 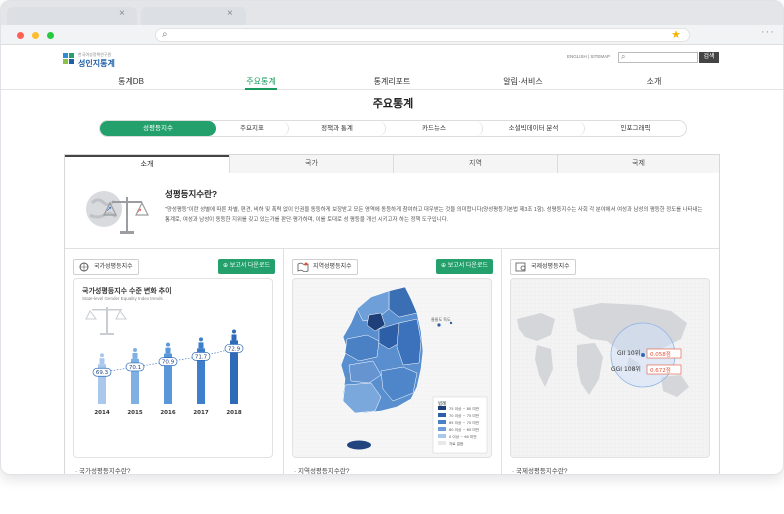 What do you see at coordinates (534, 128) in the screenshot?
I see `subtab-social-bigdata: 소셜빅데이터 분석` at bounding box center [534, 128].